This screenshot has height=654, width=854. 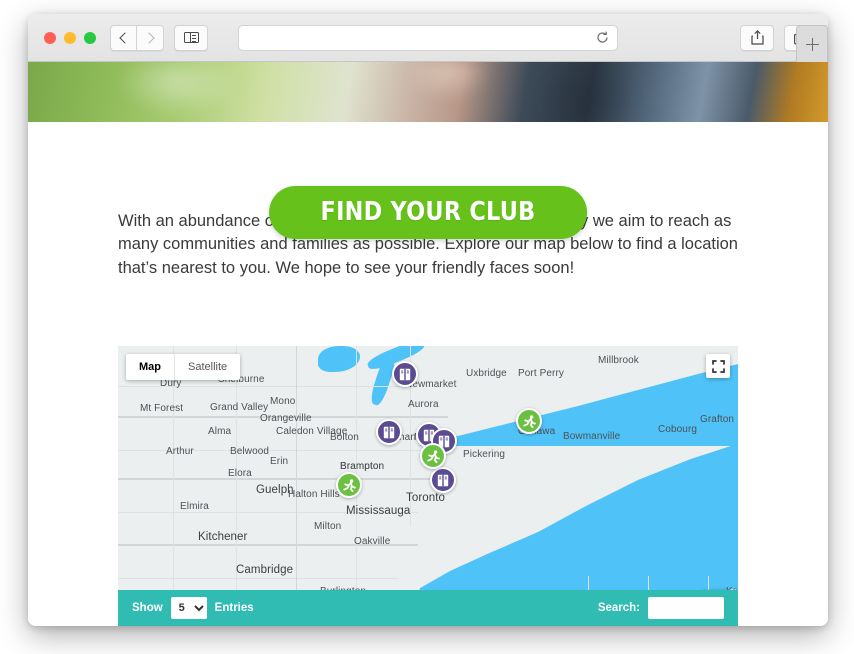 I want to click on find-your-club-badge: FIND YOUR CLUB, so click(x=428, y=212).